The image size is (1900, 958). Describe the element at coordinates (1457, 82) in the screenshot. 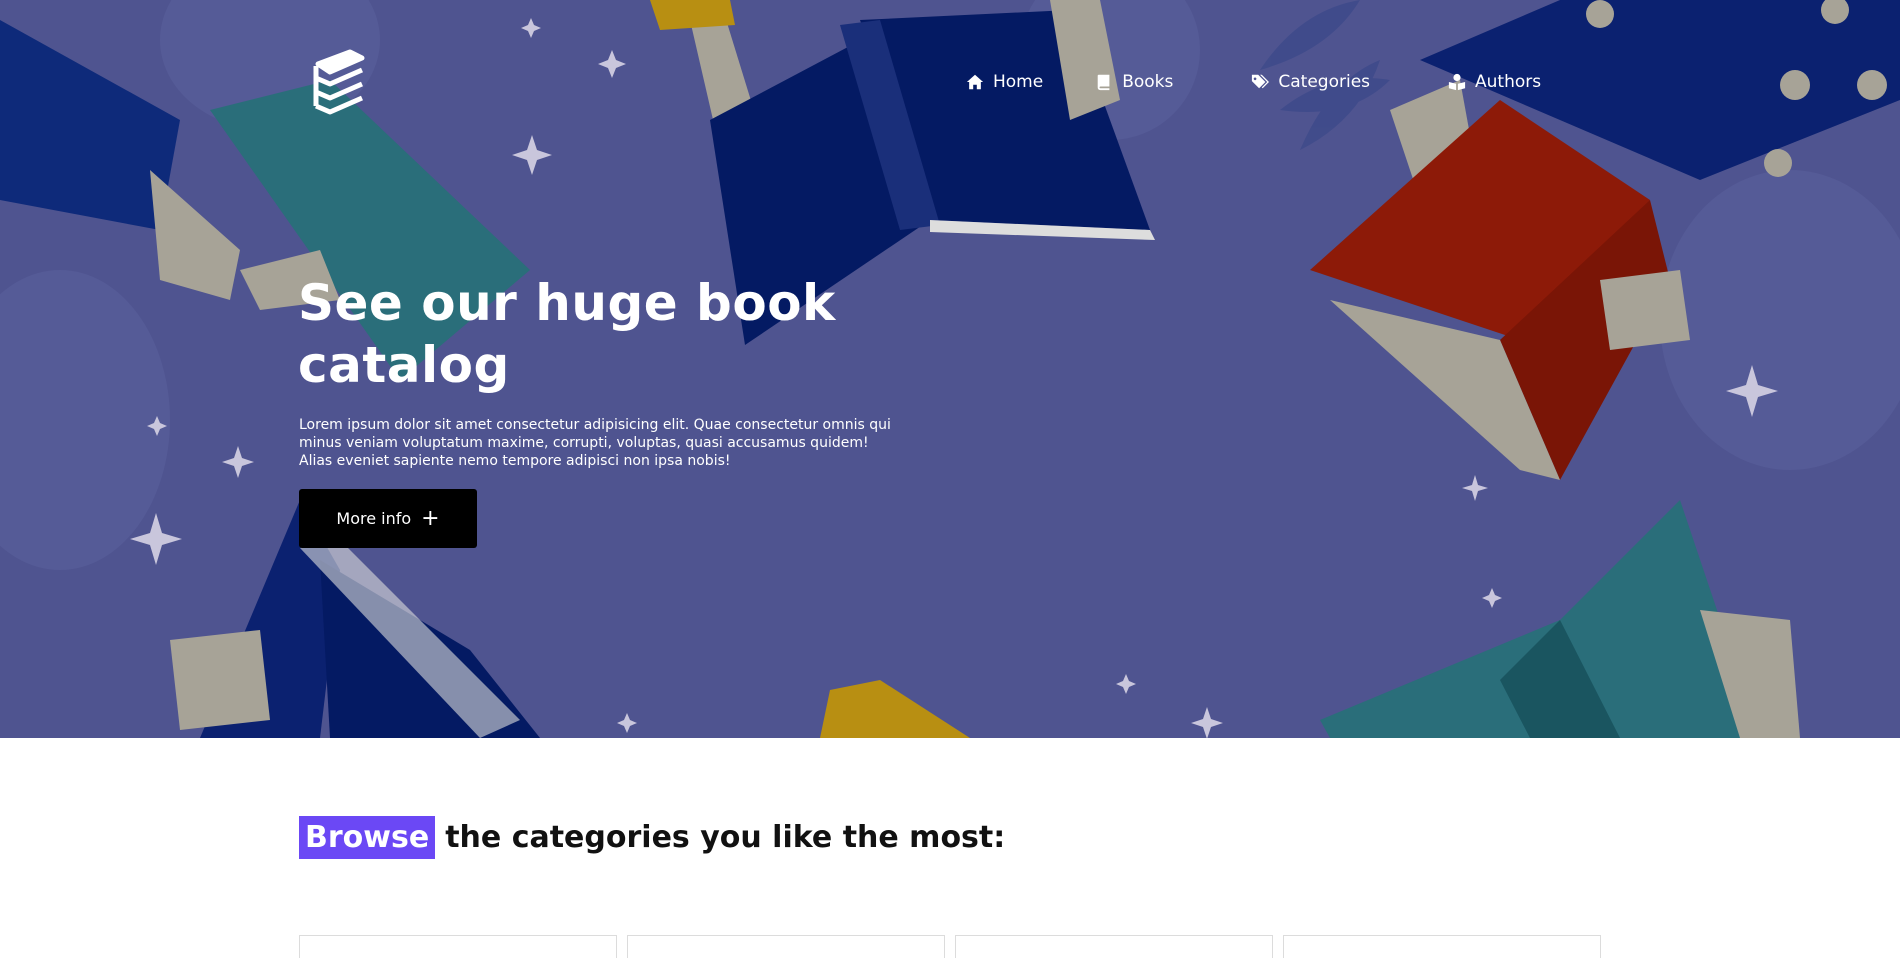

I see `user-book-icon` at that location.